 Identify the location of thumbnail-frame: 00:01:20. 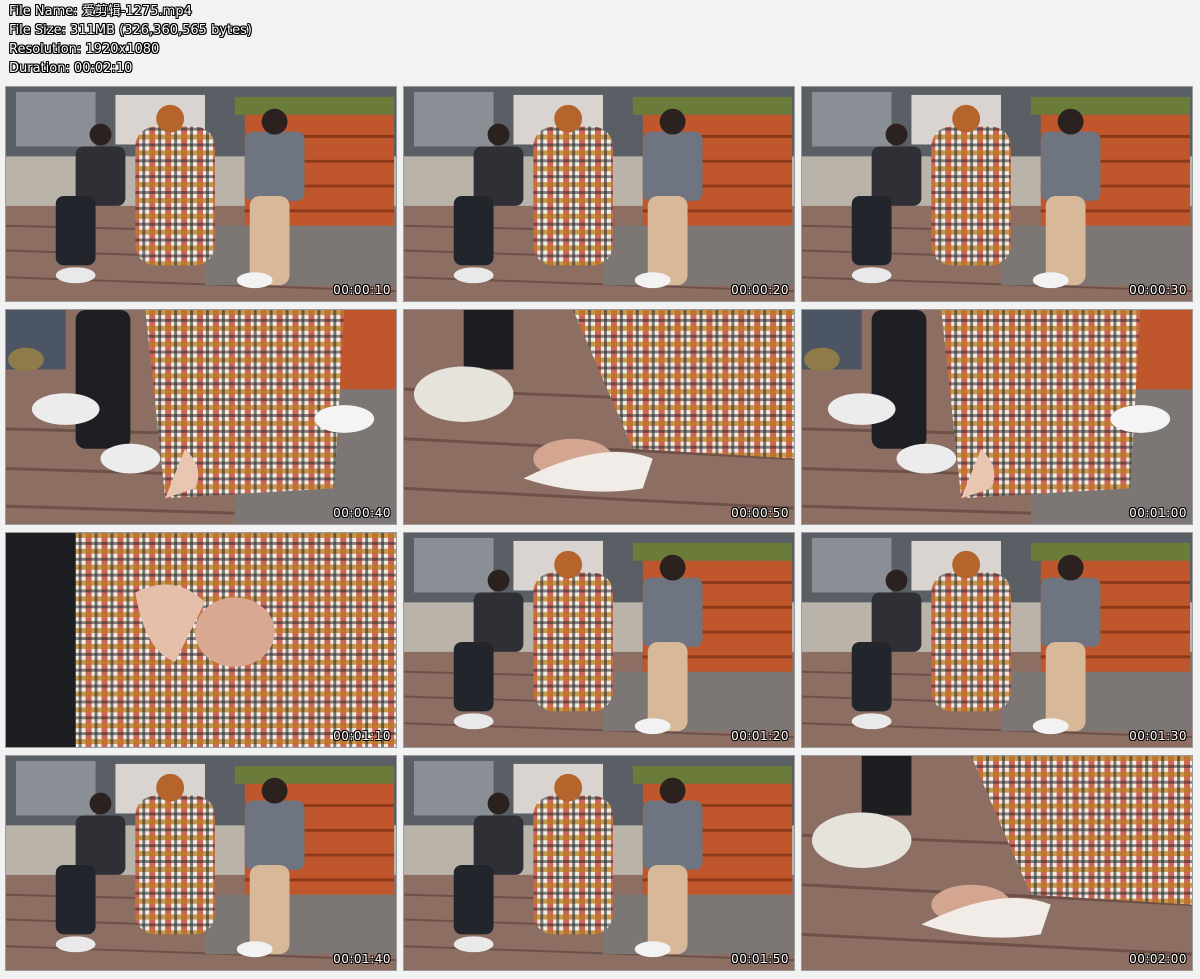
(599, 640).